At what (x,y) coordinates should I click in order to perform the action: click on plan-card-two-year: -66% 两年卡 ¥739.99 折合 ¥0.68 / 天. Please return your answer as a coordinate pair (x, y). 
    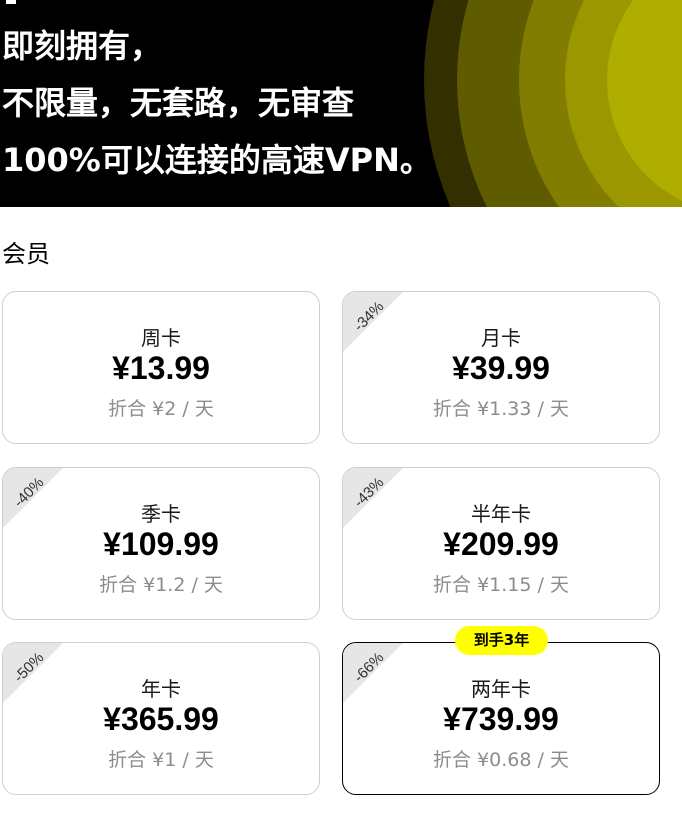
    Looking at the image, I should click on (501, 718).